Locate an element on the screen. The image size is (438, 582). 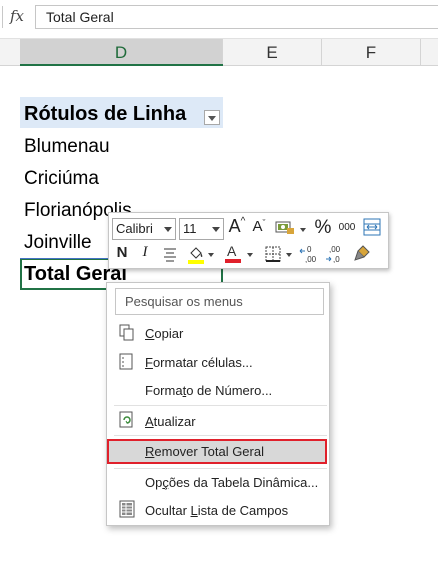
font-size-value: 11 is located at coordinates (190, 228).